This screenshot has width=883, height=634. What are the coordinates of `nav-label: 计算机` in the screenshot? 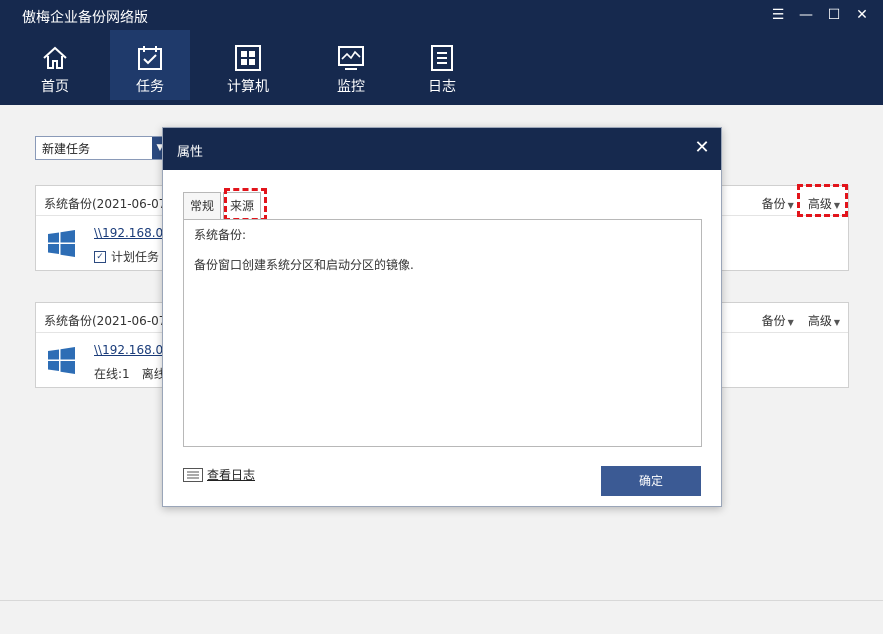 It's located at (248, 87).